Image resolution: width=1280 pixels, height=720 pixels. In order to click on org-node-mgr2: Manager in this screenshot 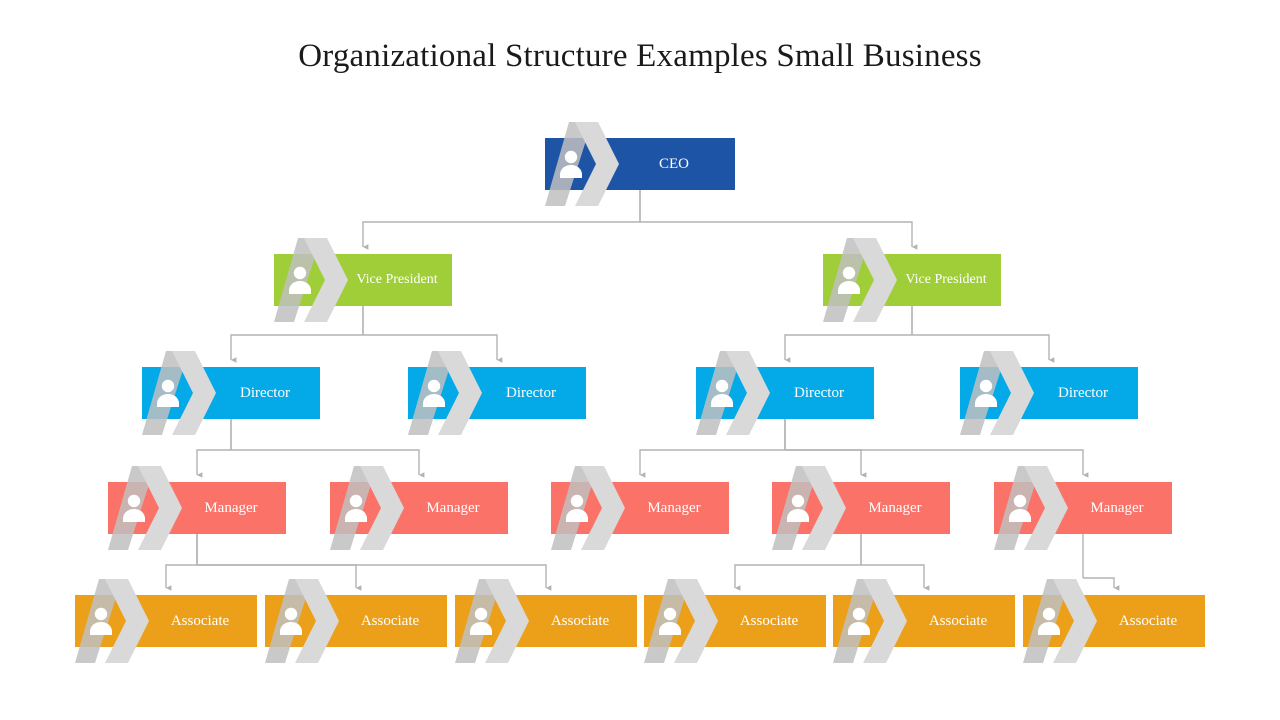, I will do `click(419, 508)`.